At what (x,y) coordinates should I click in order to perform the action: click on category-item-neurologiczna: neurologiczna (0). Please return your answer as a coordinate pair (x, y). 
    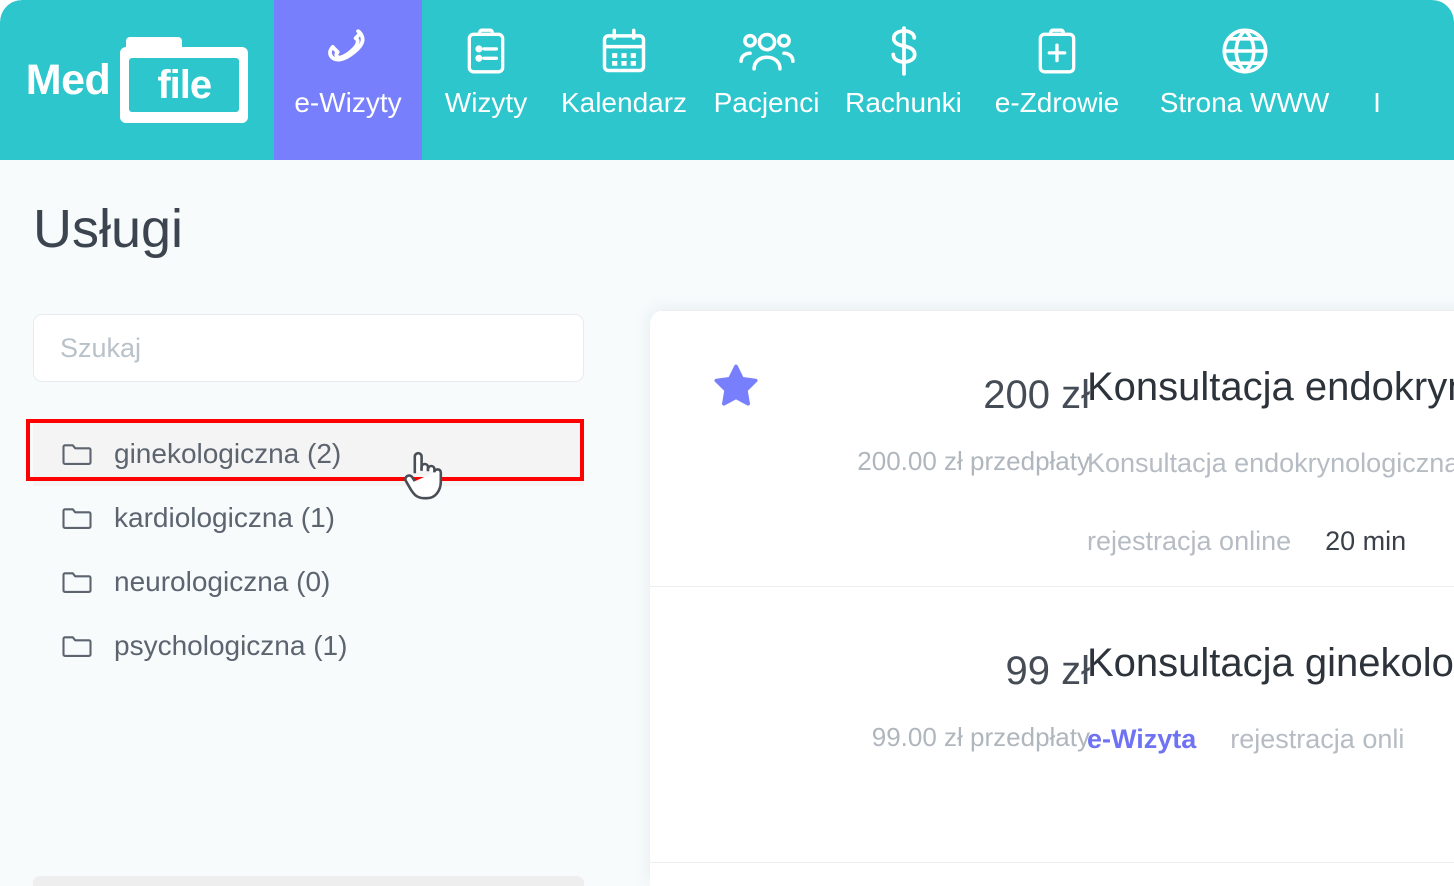
    Looking at the image, I should click on (308, 582).